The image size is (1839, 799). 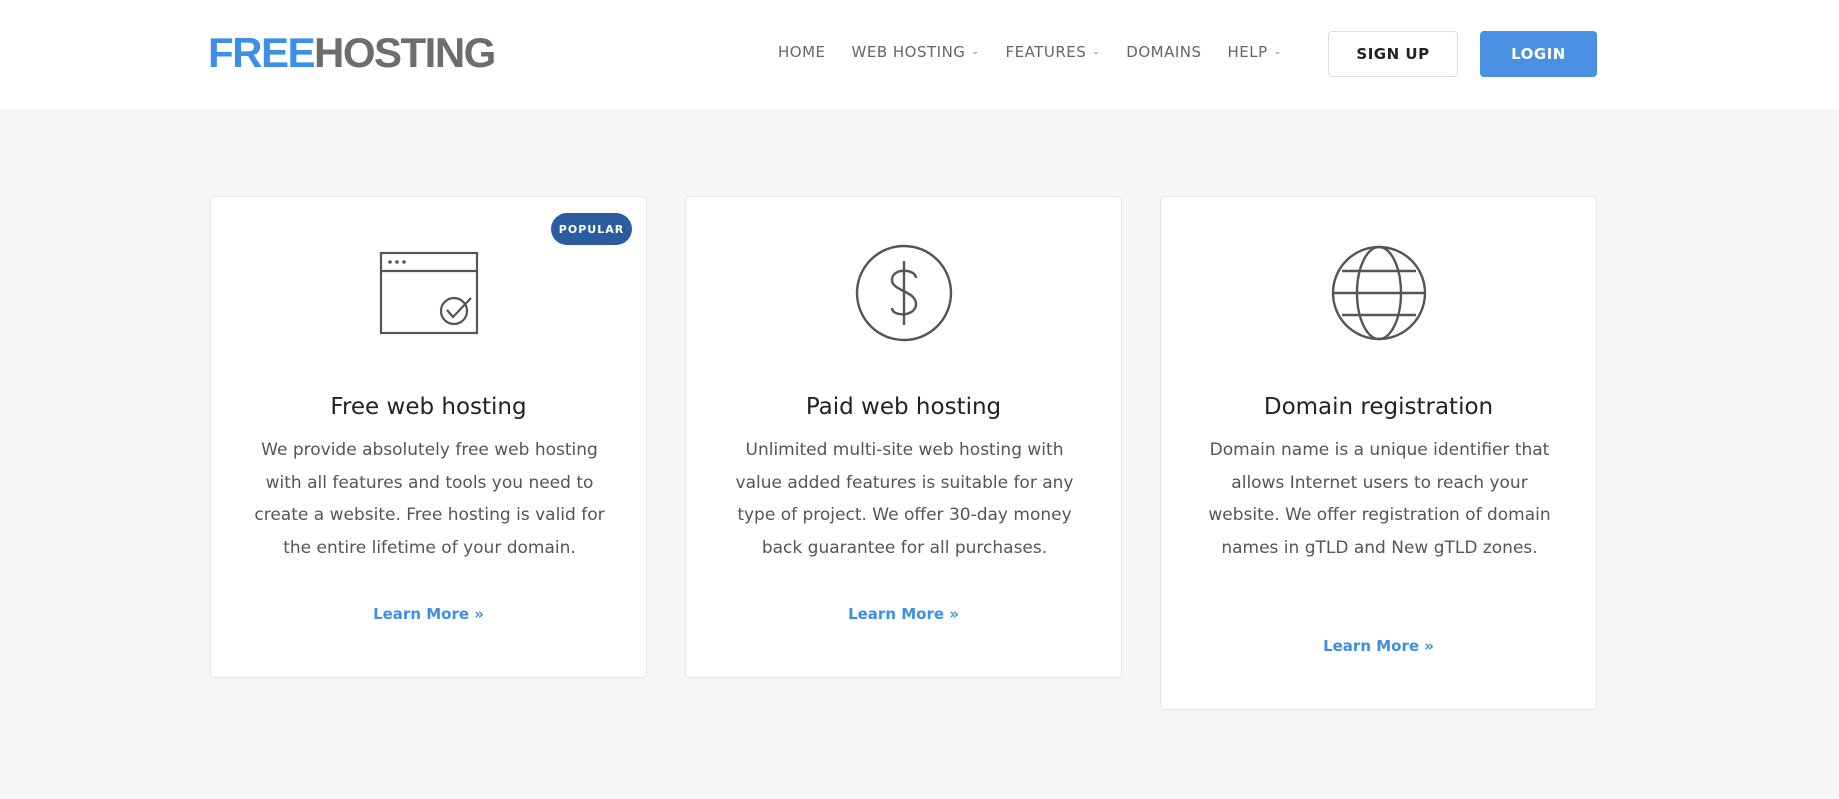 I want to click on logo-free-text: FREE, so click(x=262, y=52).